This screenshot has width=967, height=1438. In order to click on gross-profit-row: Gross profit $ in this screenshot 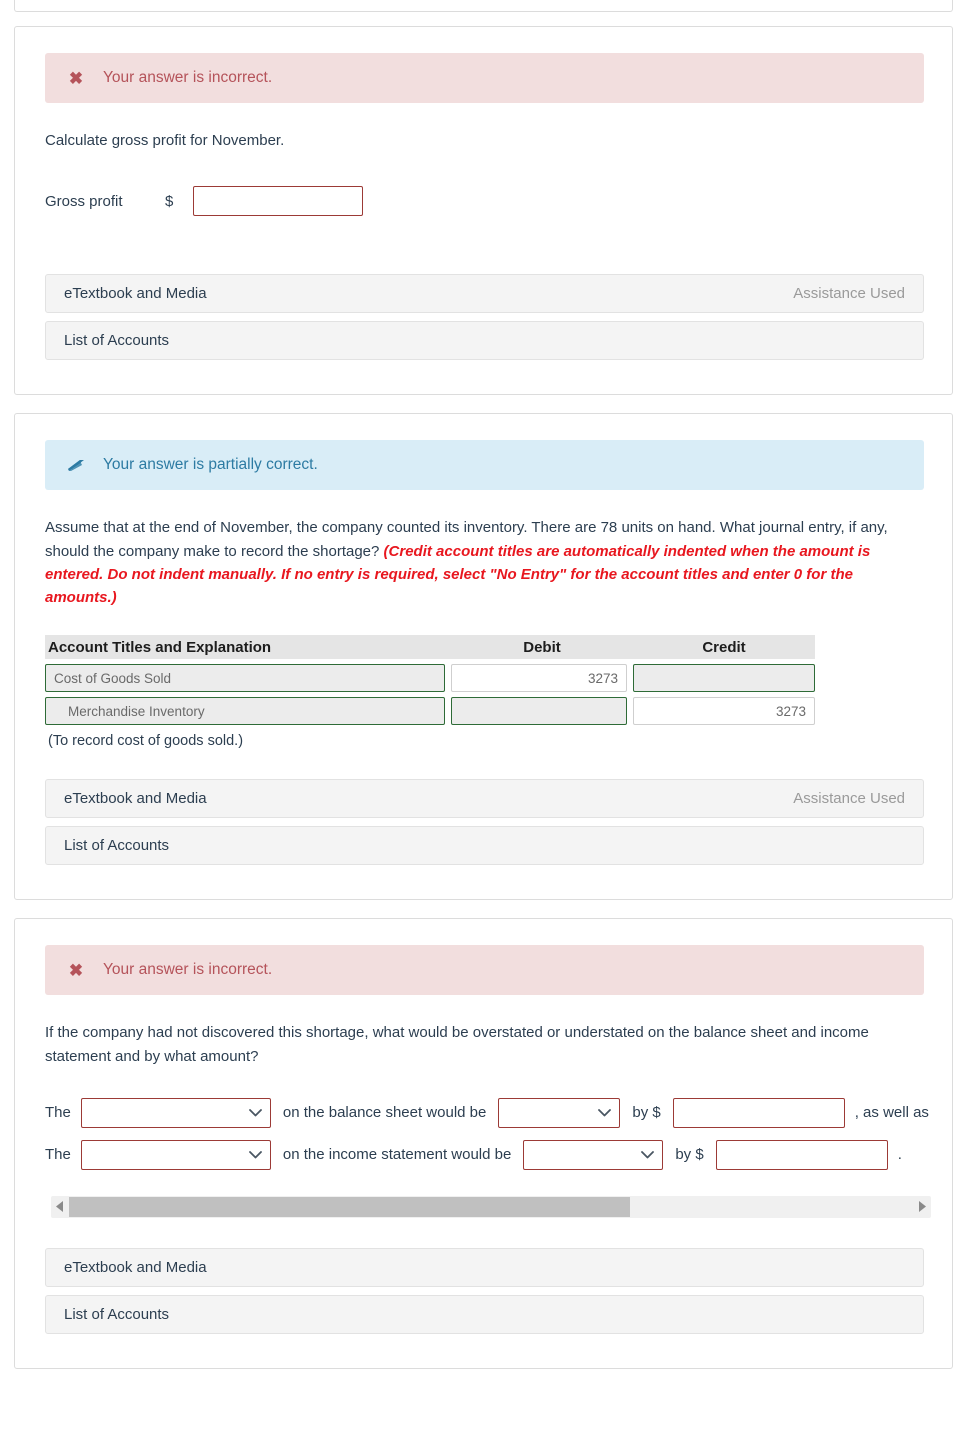, I will do `click(484, 201)`.